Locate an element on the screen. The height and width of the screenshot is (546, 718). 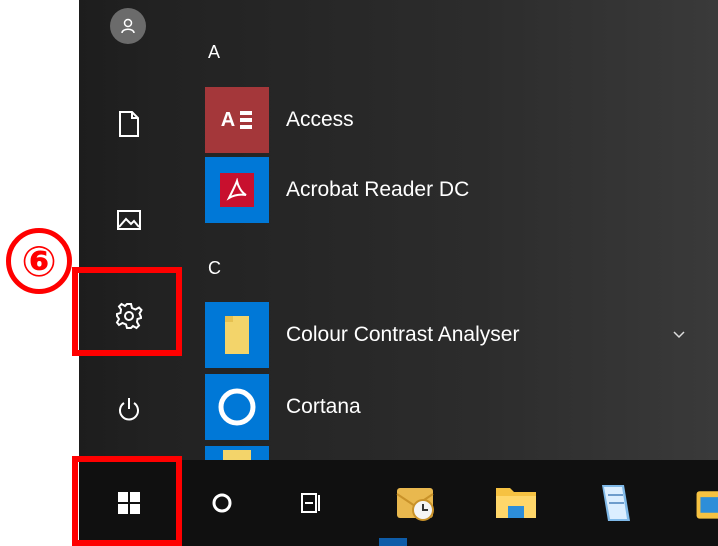
cortana-tile-icon is located at coordinates (237, 407).